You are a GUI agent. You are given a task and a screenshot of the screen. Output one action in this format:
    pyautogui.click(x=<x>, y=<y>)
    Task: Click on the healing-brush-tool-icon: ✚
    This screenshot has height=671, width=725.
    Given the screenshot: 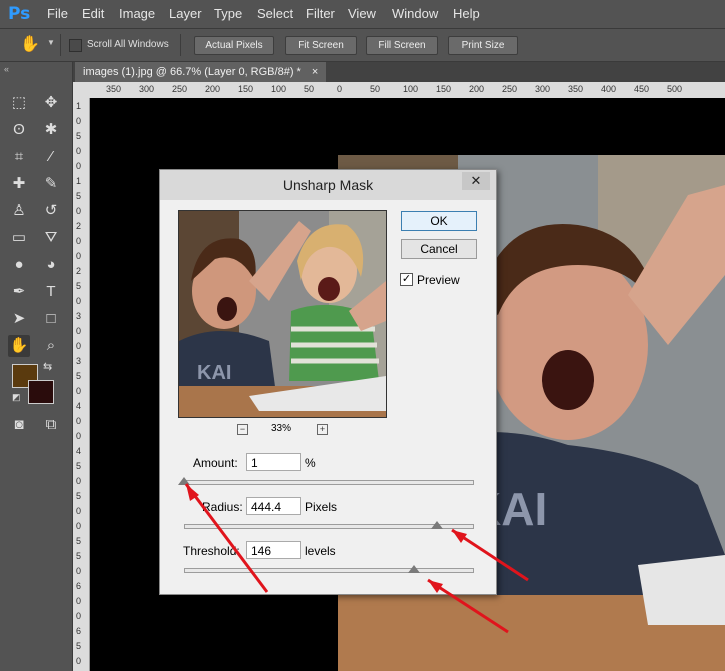 What is the action you would take?
    pyautogui.click(x=19, y=184)
    